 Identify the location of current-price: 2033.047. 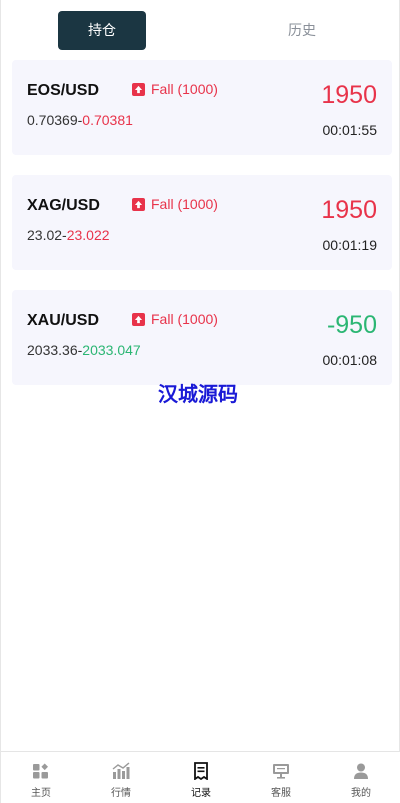
(111, 350).